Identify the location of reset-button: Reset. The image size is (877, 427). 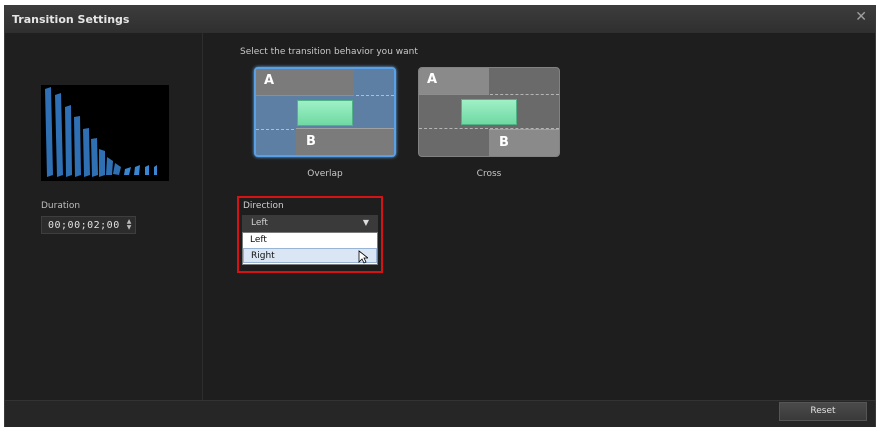
(823, 411).